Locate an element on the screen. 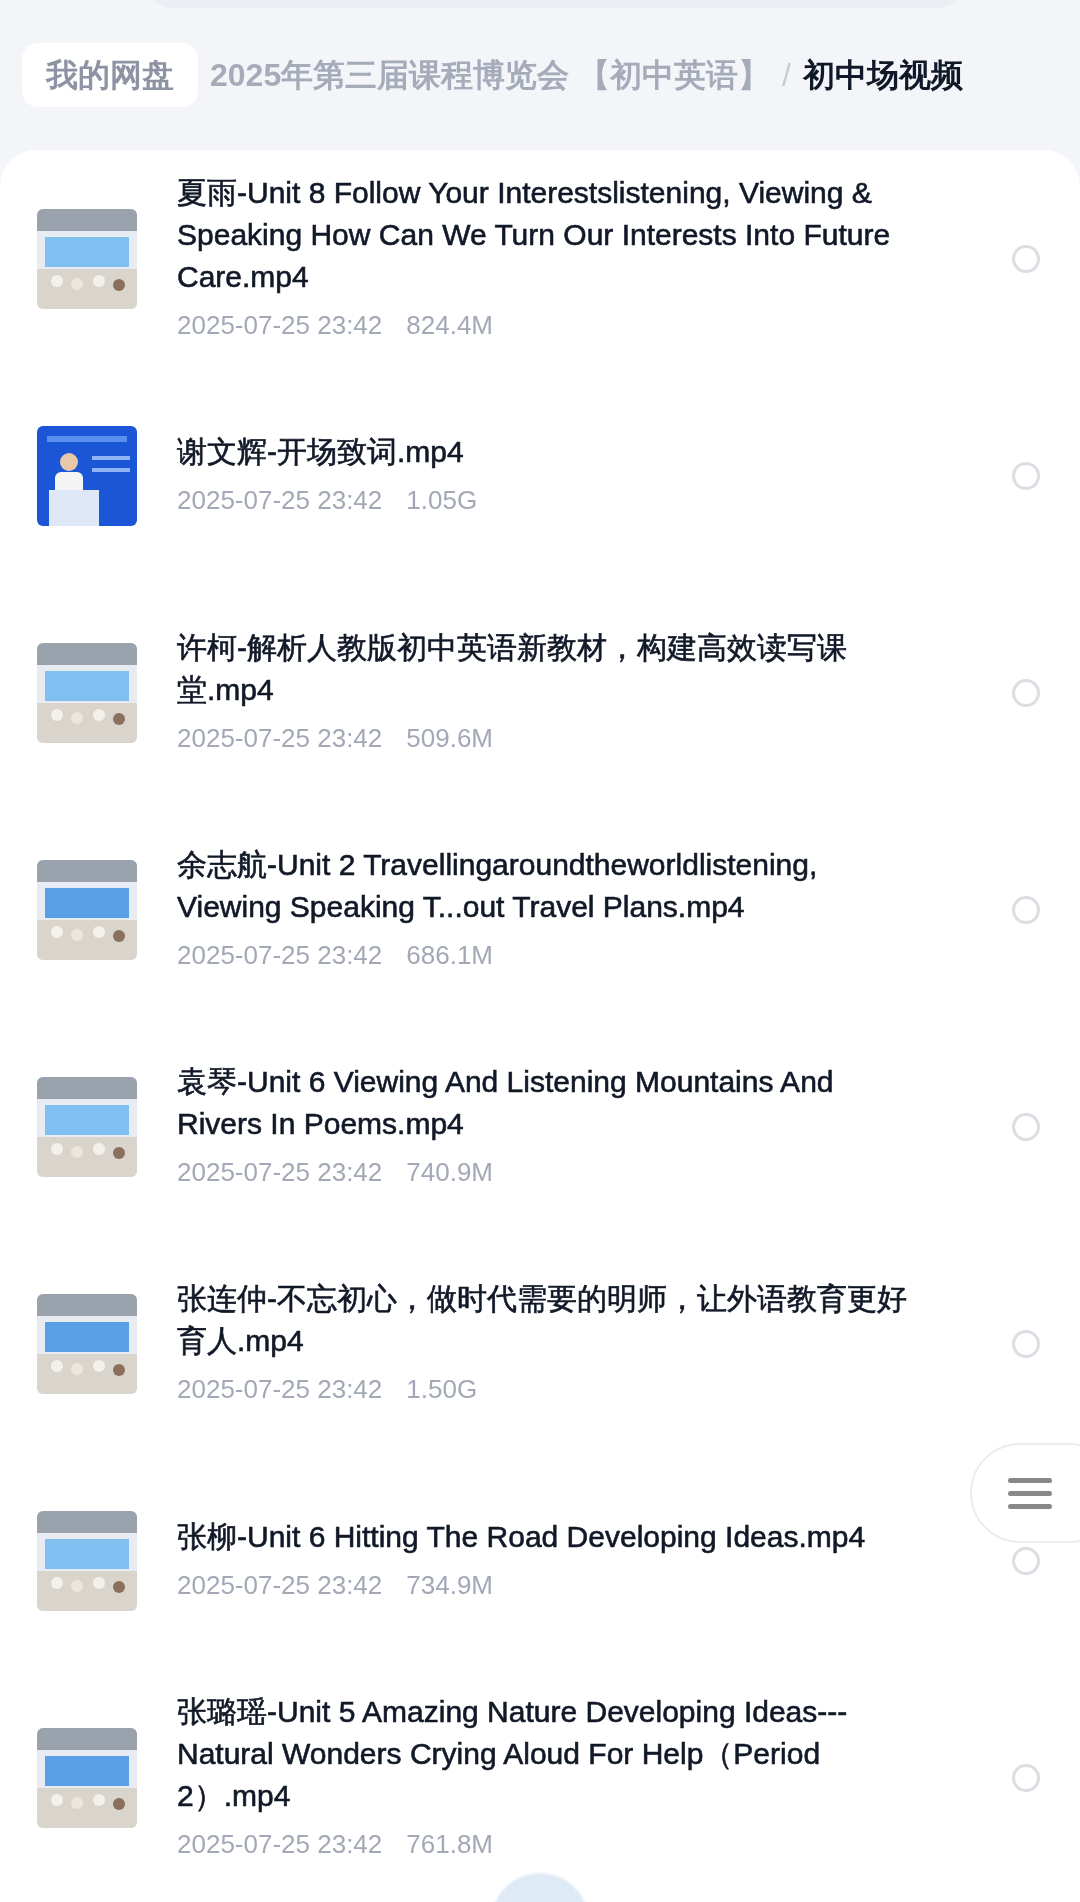 The width and height of the screenshot is (1080, 1902). file-size: 734.9M is located at coordinates (450, 1585).